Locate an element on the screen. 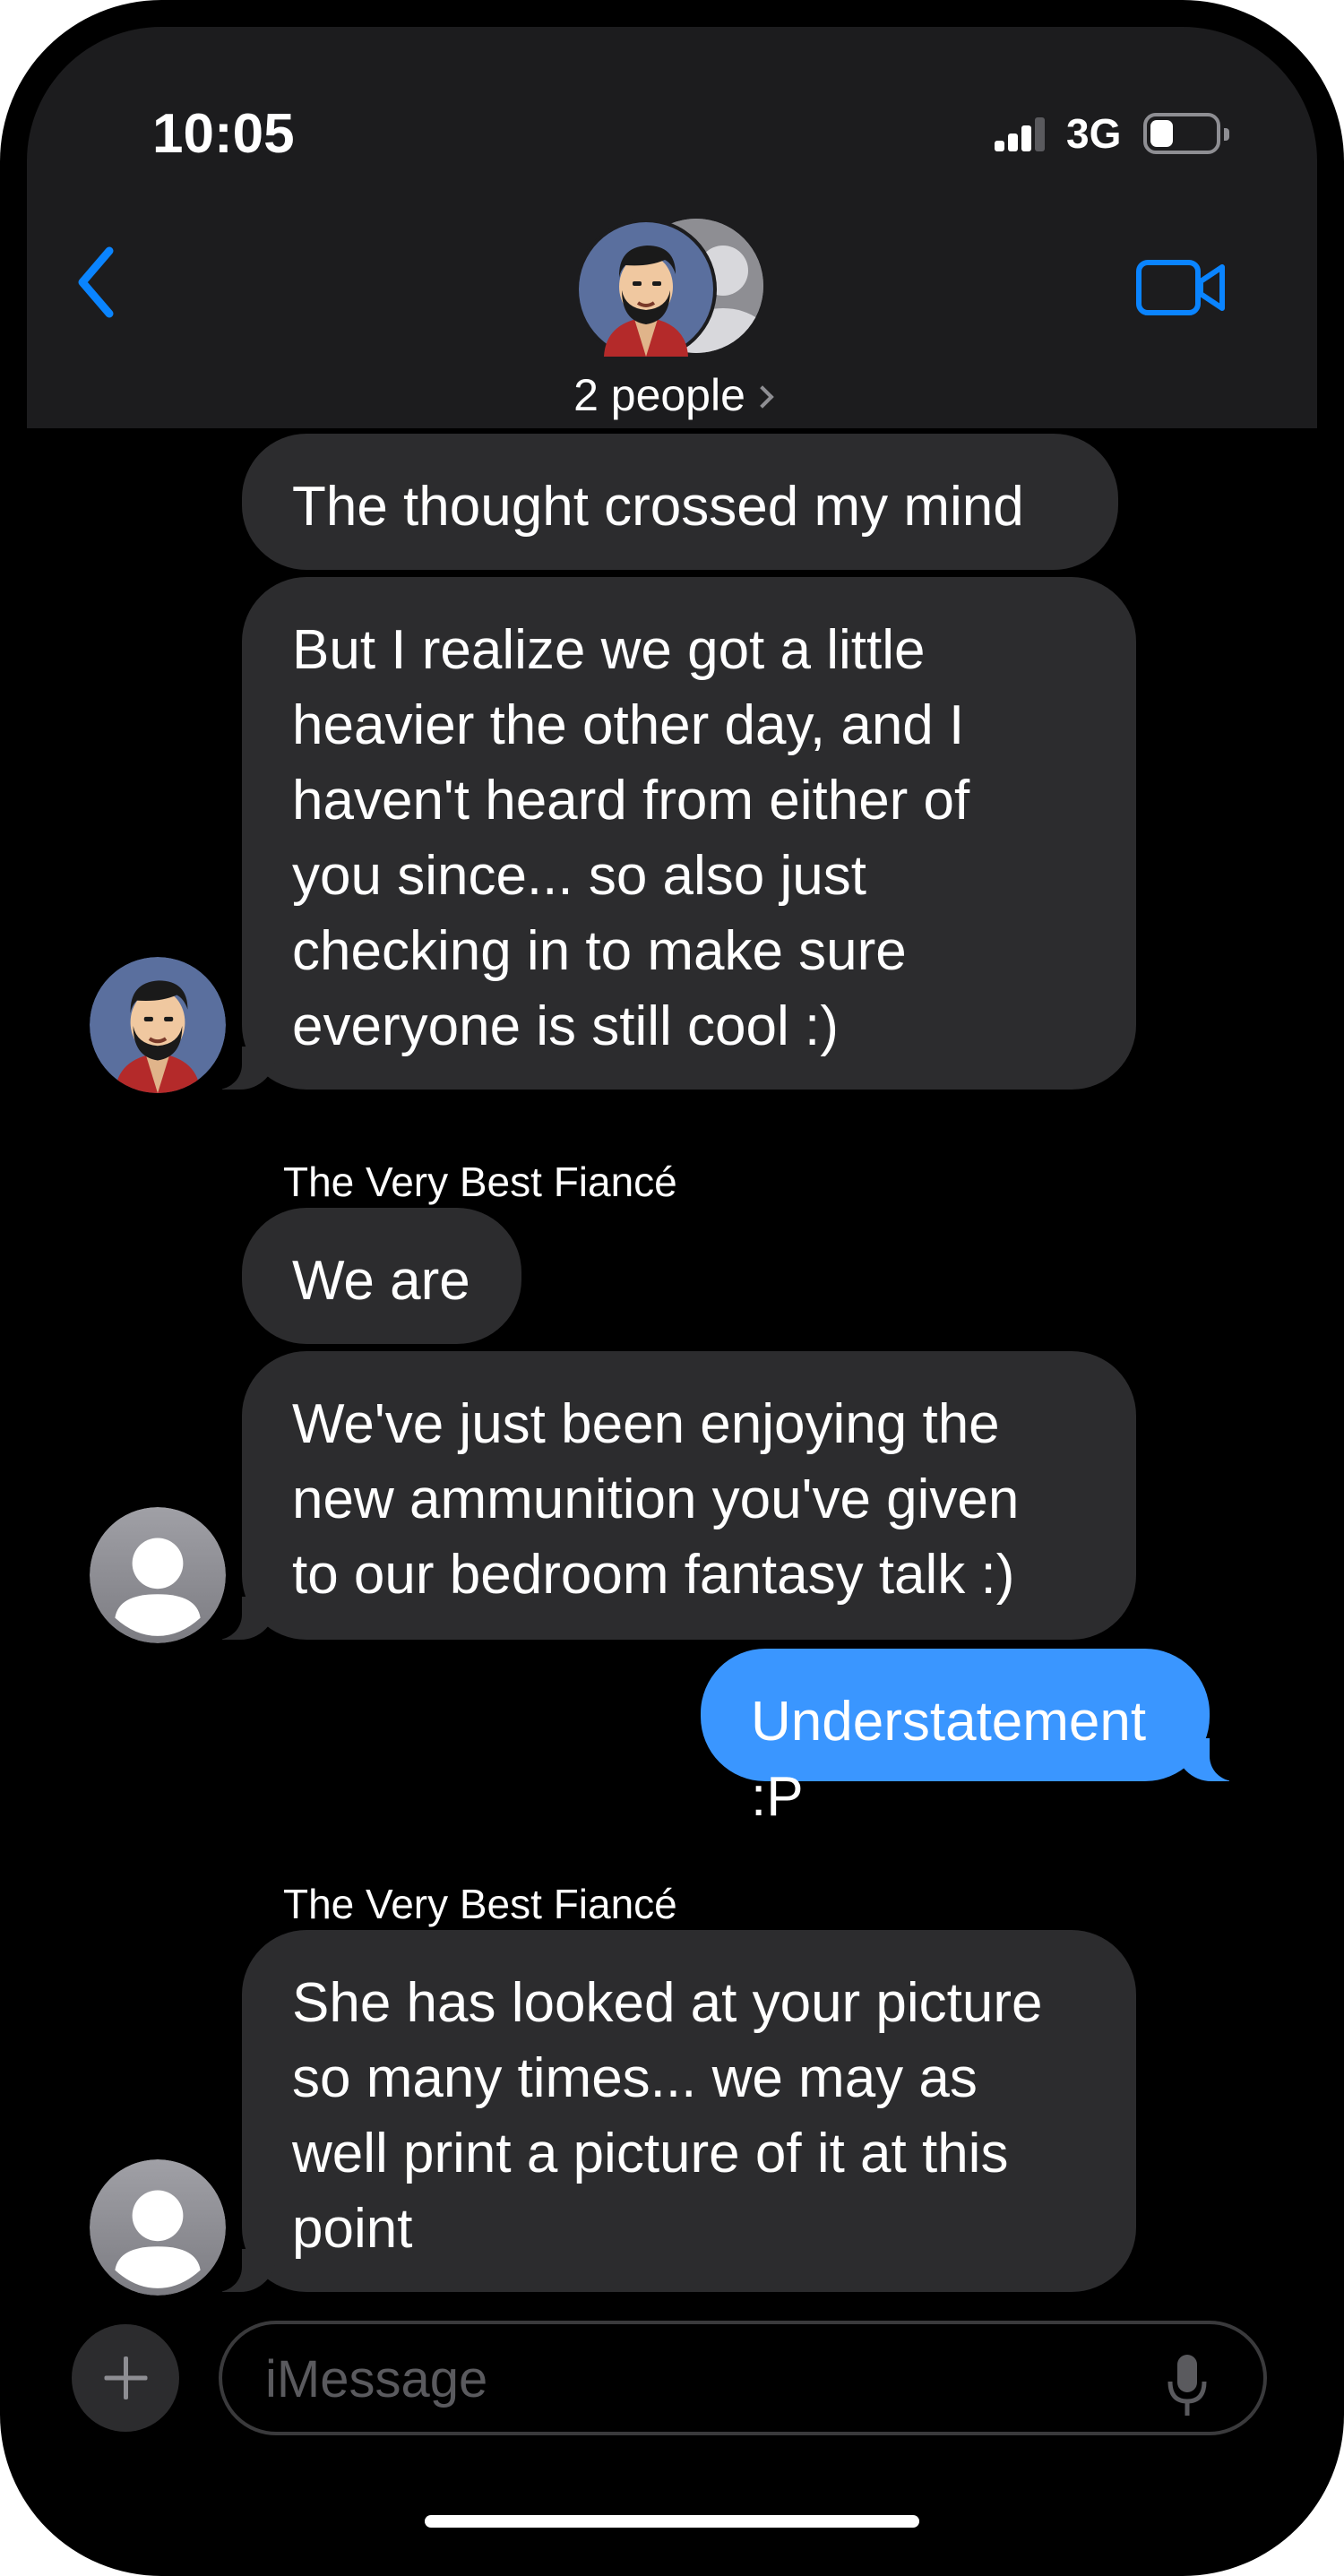 This screenshot has width=1344, height=2576. imessage-input: iMessage is located at coordinates (743, 2378).